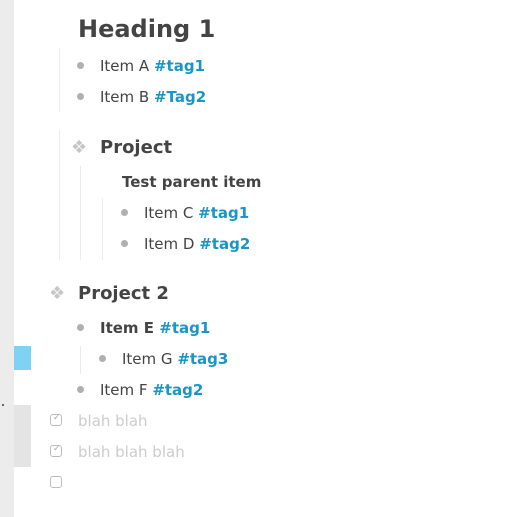  I want to click on task-text: blah blah blah, so click(131, 452).